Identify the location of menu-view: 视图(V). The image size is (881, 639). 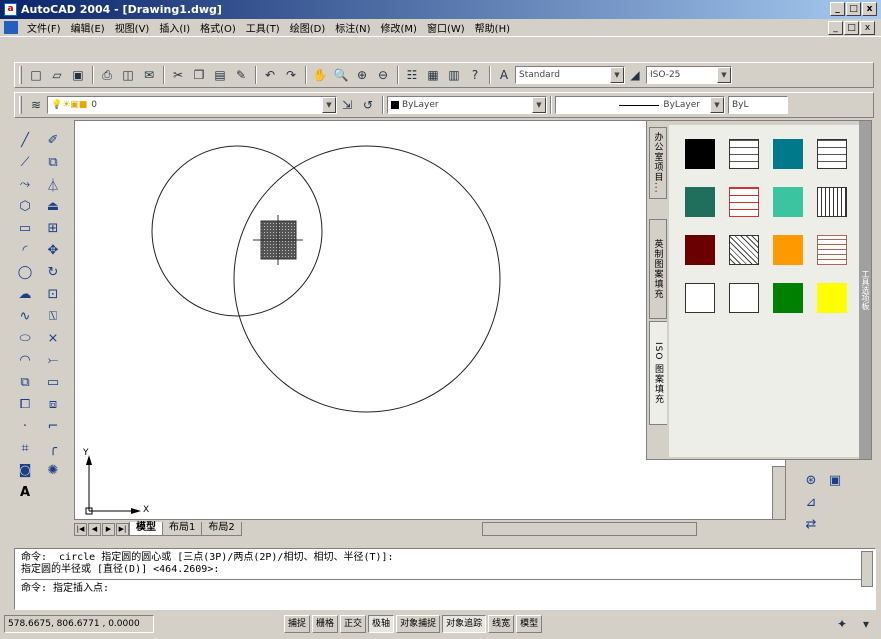
(132, 27).